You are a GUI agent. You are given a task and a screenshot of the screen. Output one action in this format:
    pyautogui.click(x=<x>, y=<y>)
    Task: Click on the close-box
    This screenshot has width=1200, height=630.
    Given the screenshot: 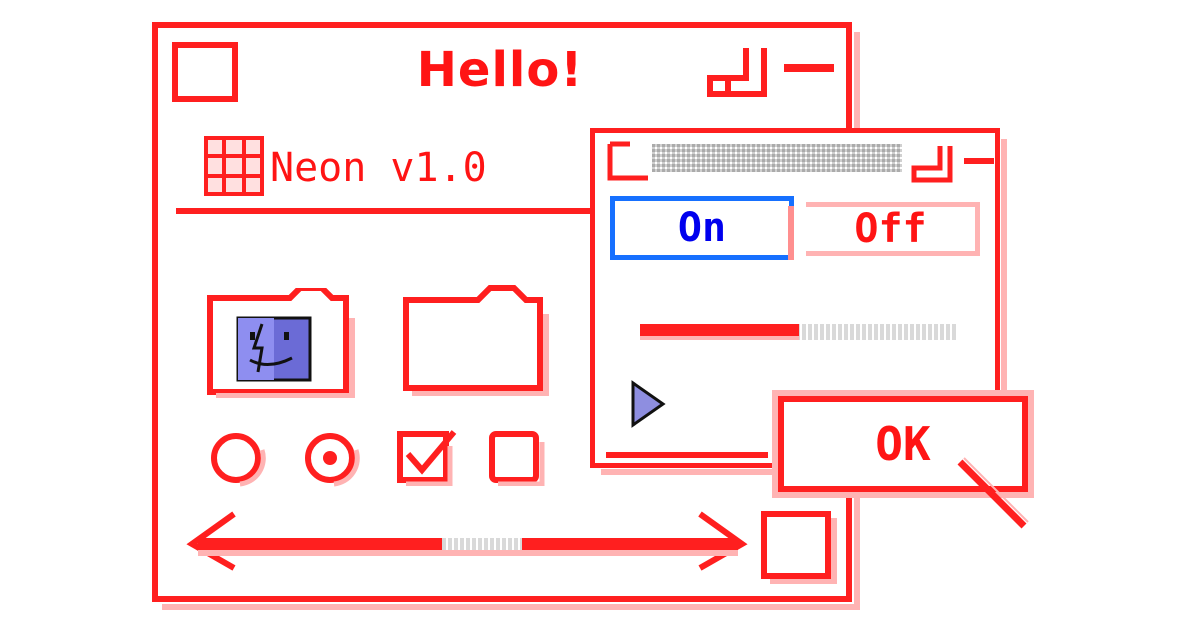 What is the action you would take?
    pyautogui.click(x=205, y=72)
    